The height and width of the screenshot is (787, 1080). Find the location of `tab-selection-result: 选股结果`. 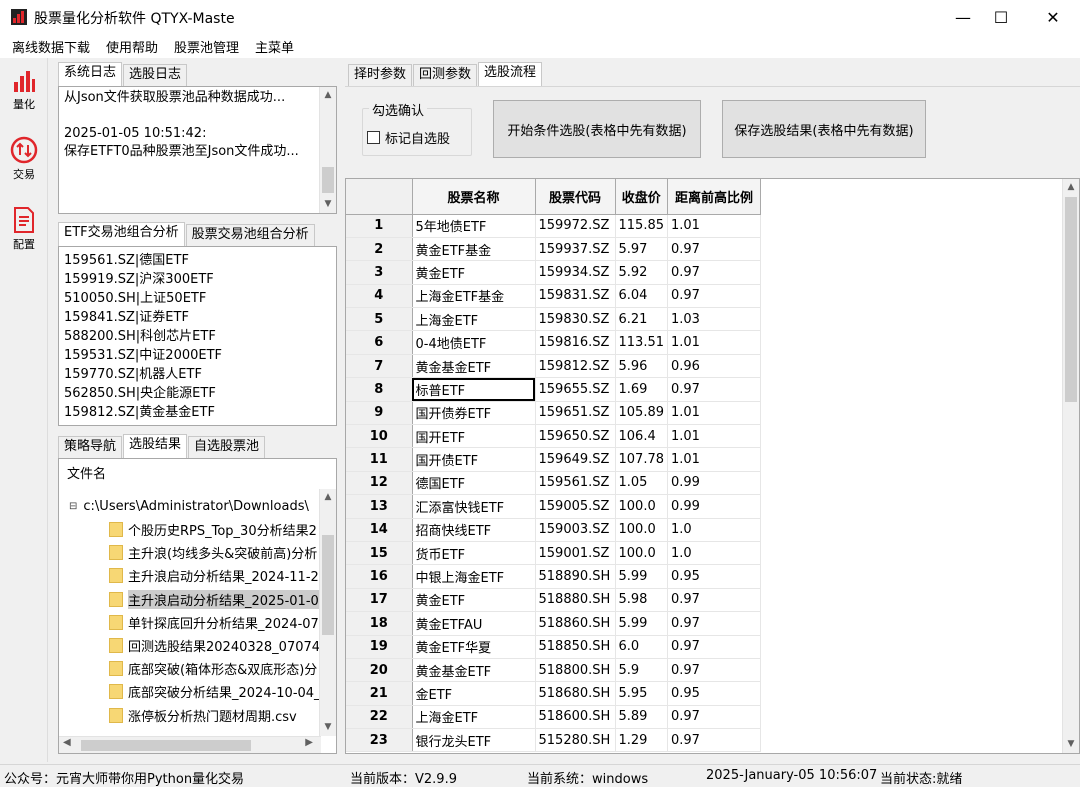

tab-selection-result: 选股结果 is located at coordinates (155, 446).